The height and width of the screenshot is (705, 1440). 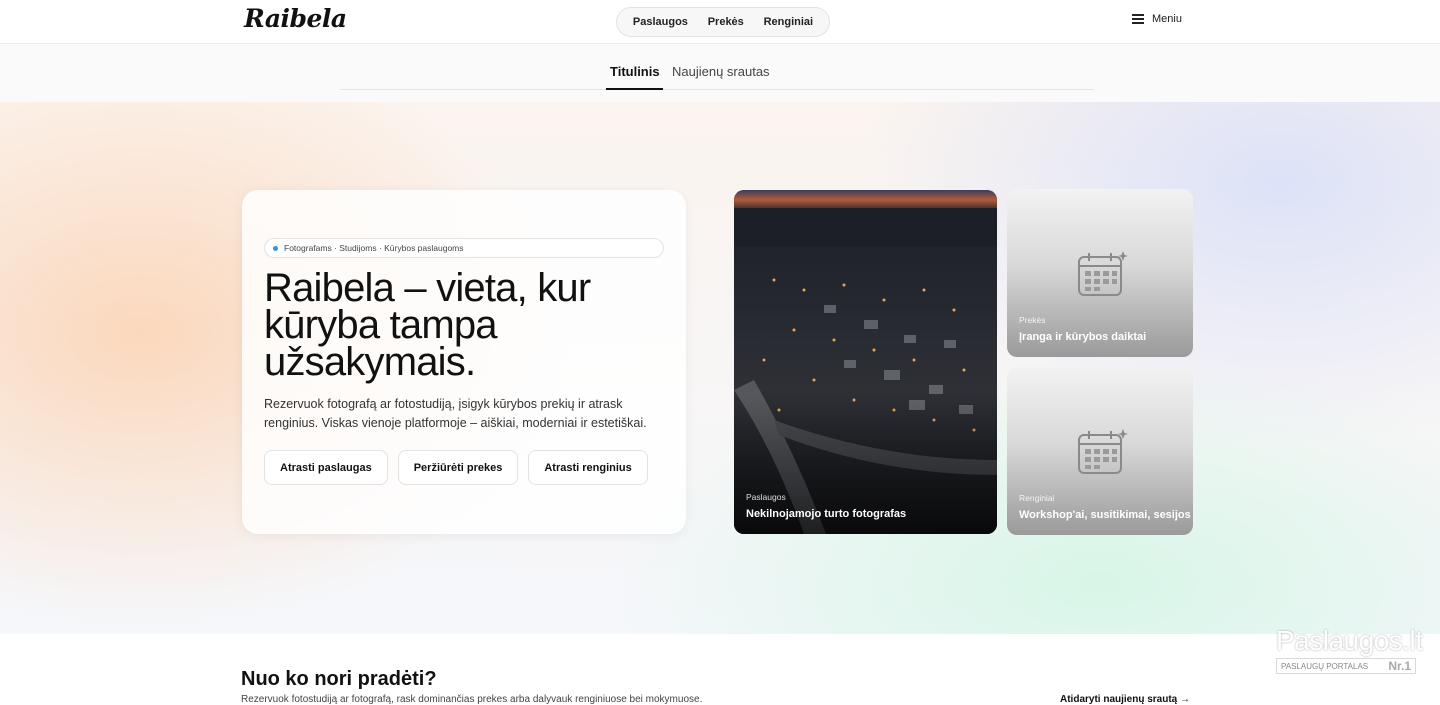 What do you see at coordinates (295, 18) in the screenshot?
I see `logo: Raibela` at bounding box center [295, 18].